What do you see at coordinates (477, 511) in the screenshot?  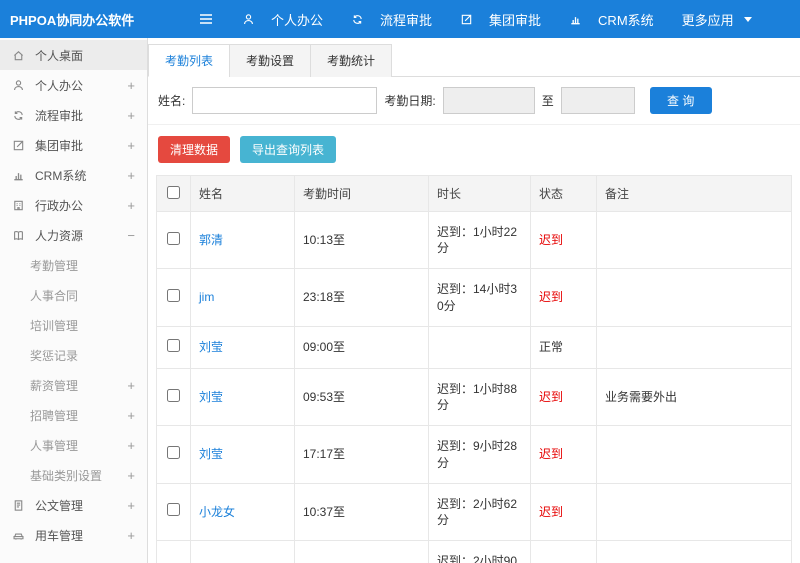 I see `duration-line: 迟到：2小时62分` at bounding box center [477, 511].